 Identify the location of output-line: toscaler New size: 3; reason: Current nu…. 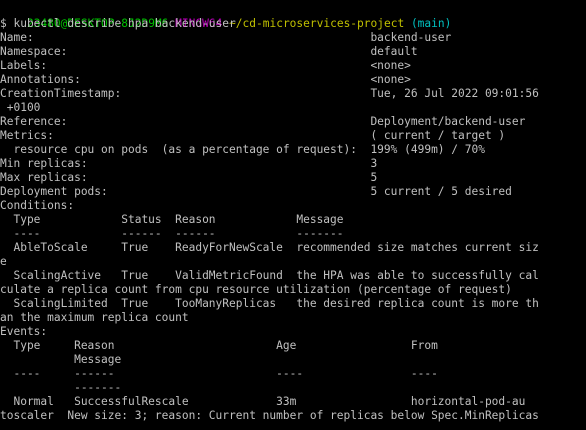
(269, 415).